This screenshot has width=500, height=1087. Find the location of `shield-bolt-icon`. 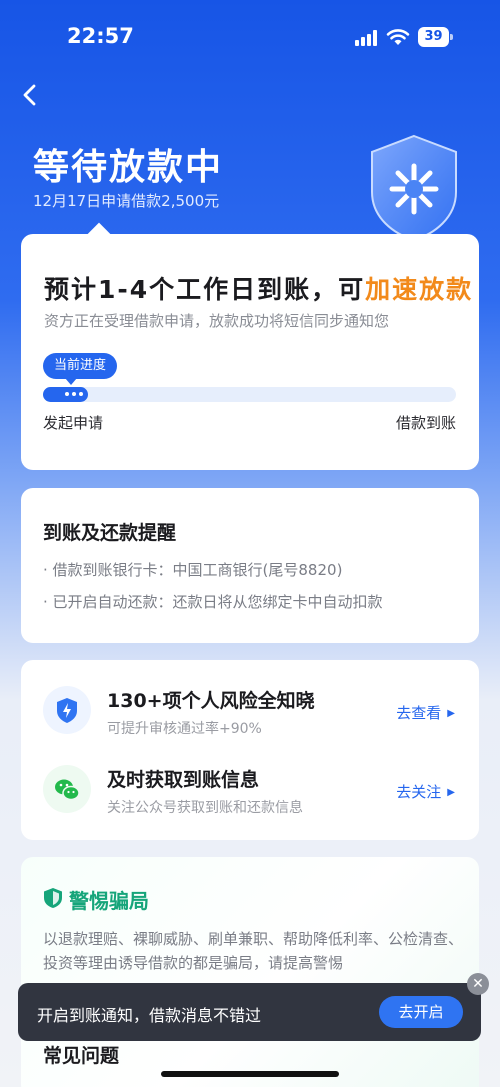

shield-bolt-icon is located at coordinates (67, 710).